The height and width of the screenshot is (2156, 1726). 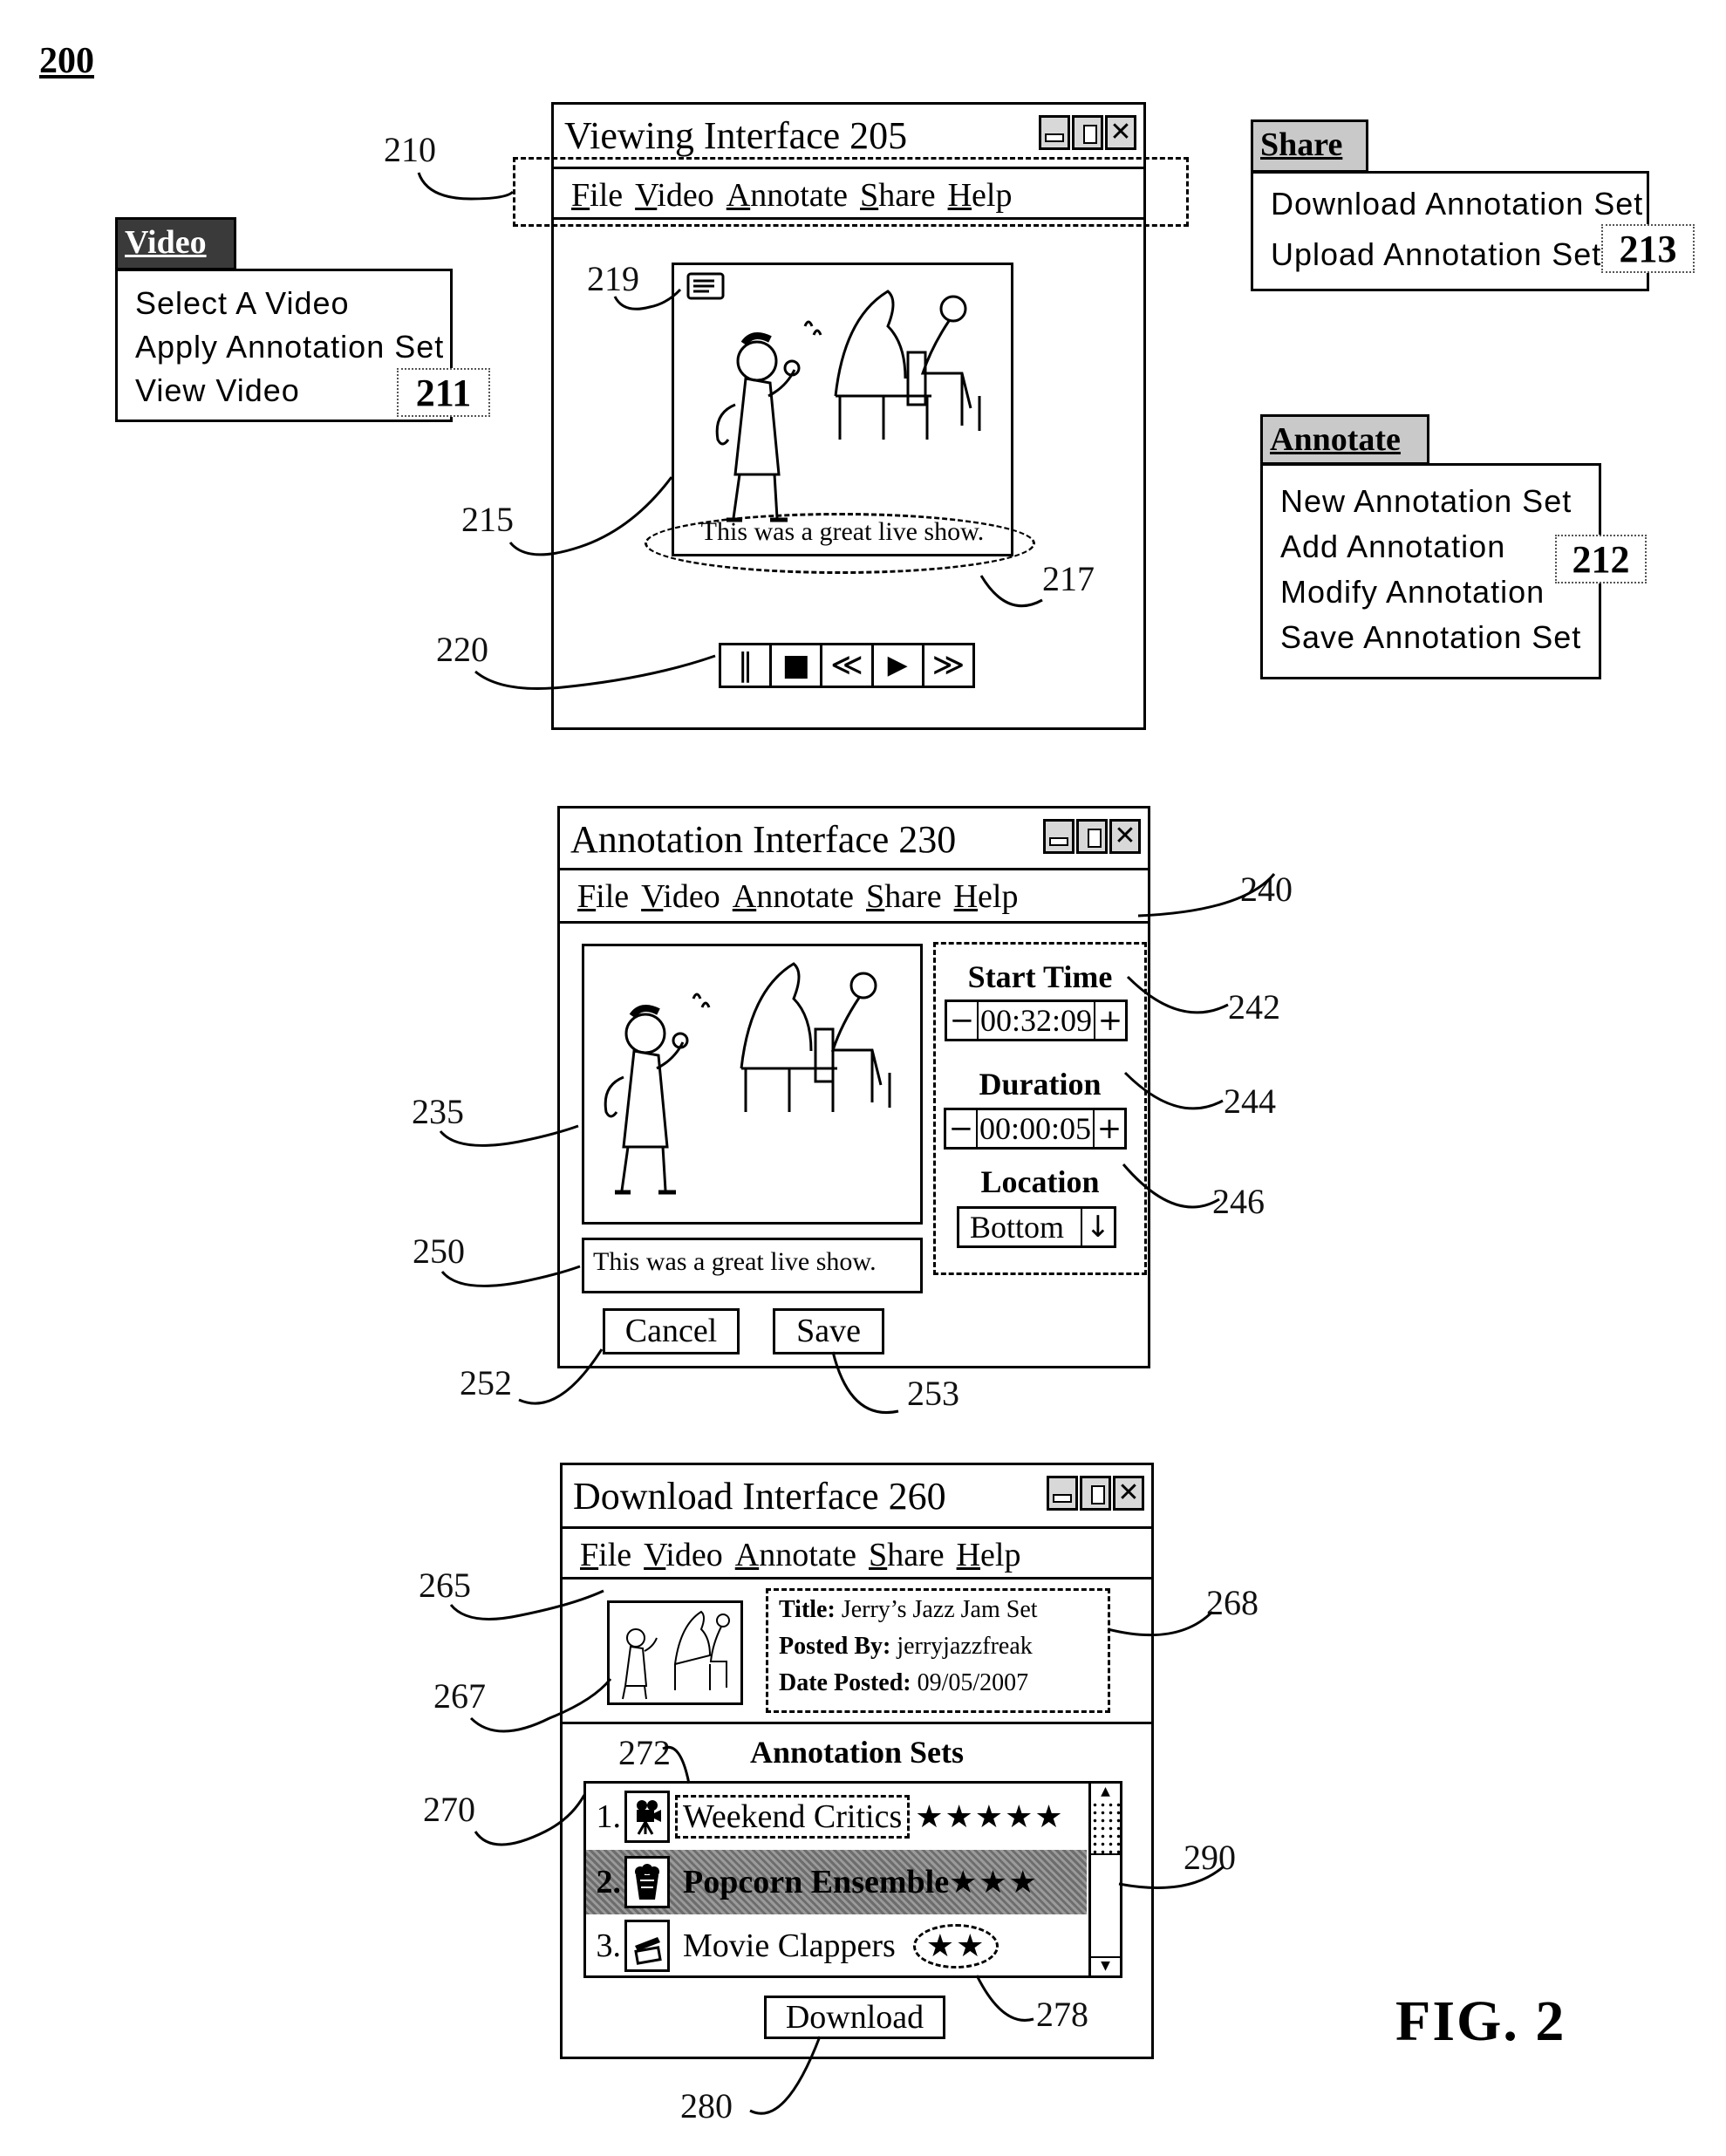 What do you see at coordinates (445, 1585) in the screenshot?
I see `ref-265: 265` at bounding box center [445, 1585].